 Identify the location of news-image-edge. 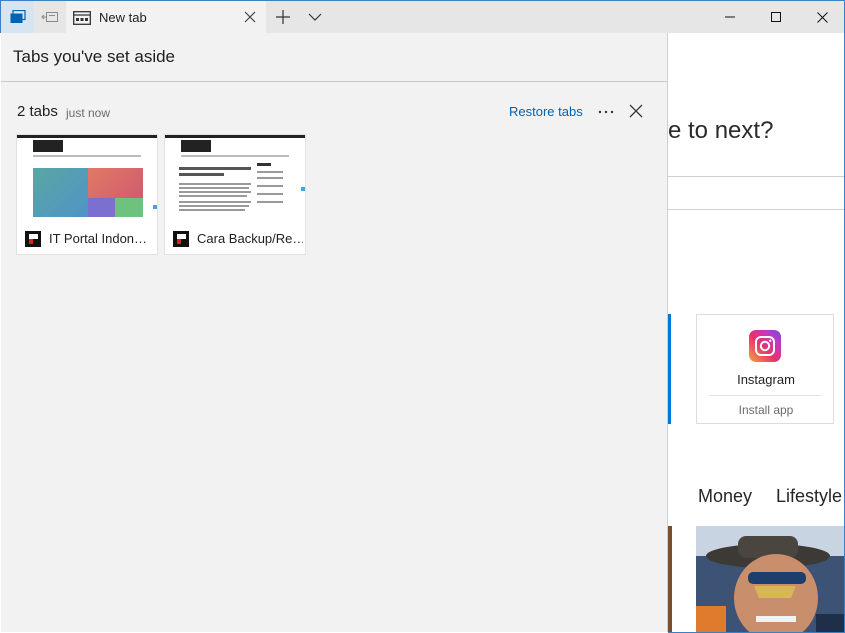
(670, 579).